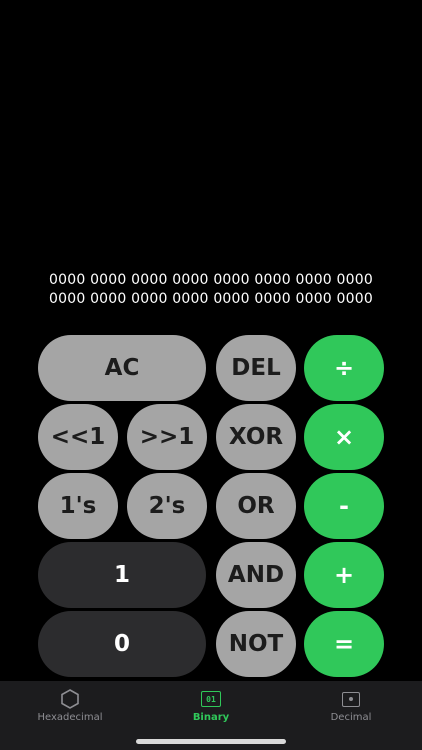  I want to click on not-button: NOT, so click(256, 644).